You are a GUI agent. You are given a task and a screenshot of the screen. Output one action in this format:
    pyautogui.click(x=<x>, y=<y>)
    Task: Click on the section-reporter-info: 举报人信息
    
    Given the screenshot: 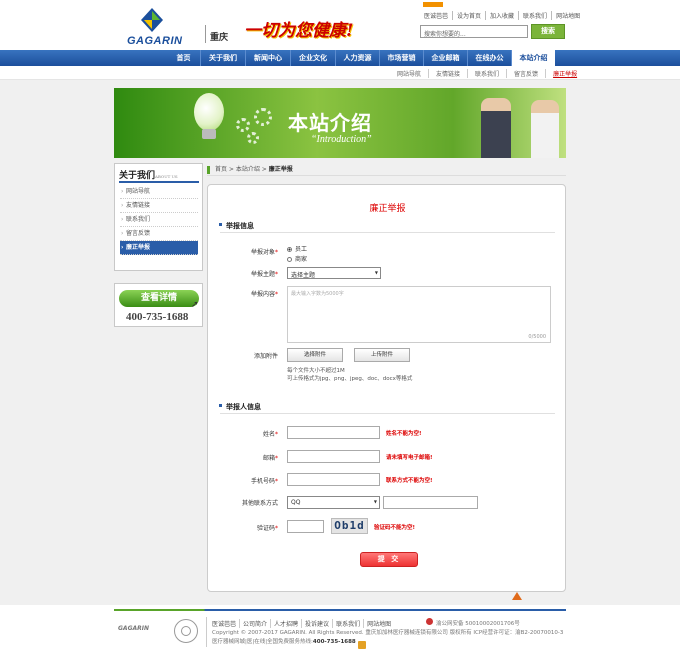 What is the action you would take?
    pyautogui.click(x=240, y=407)
    